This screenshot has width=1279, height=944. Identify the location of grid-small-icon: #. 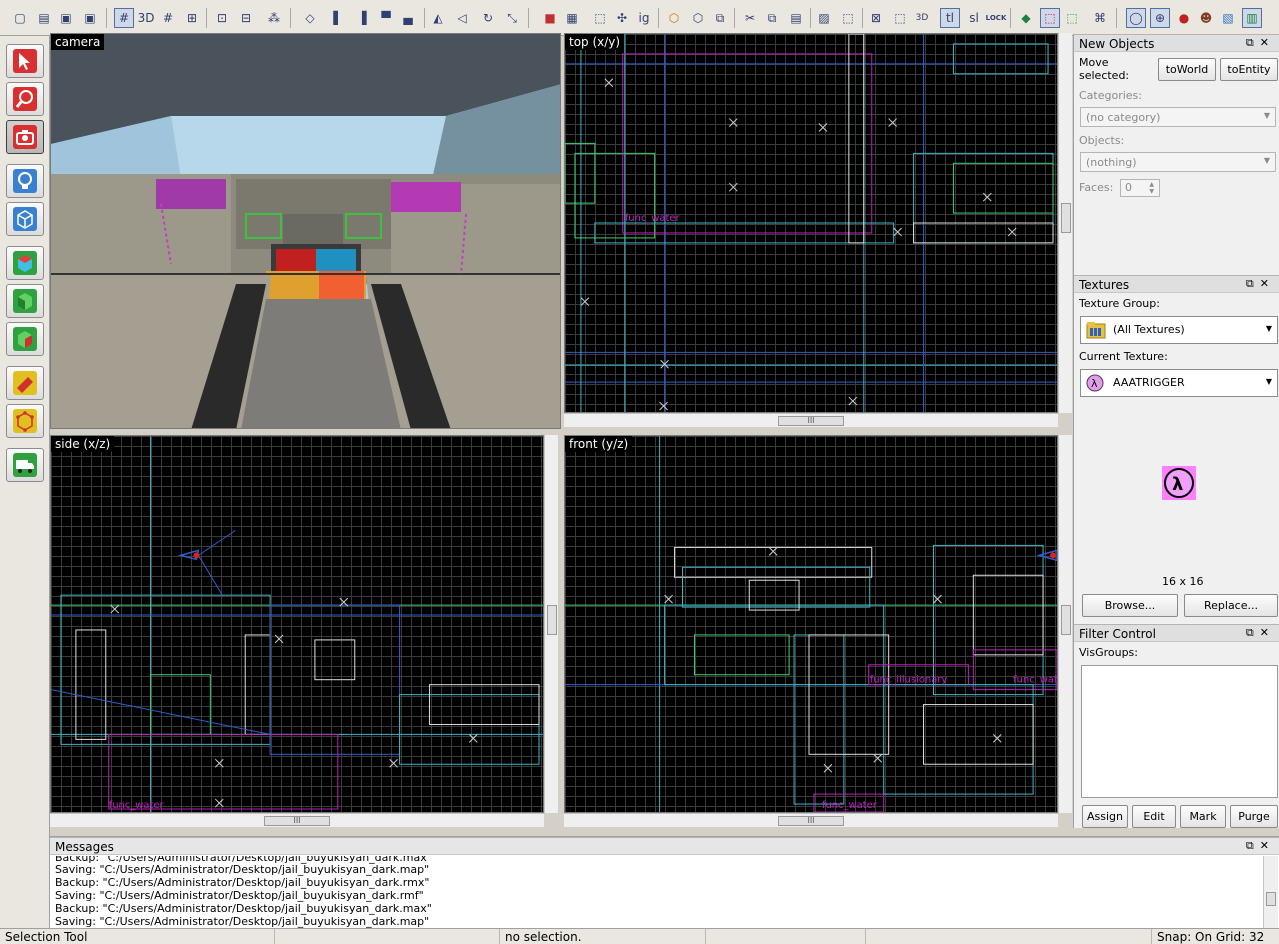
(168, 18).